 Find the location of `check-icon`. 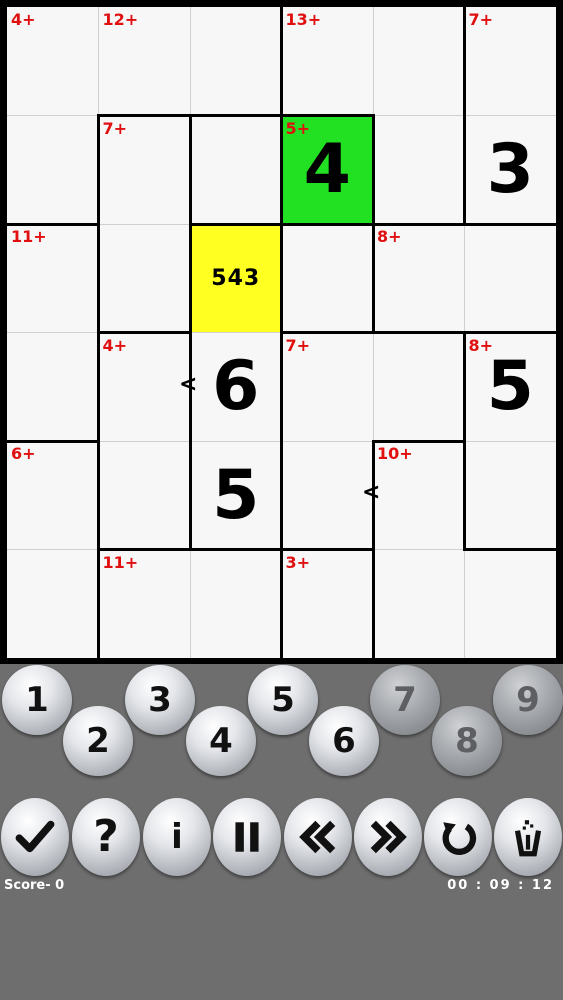

check-icon is located at coordinates (35, 836).